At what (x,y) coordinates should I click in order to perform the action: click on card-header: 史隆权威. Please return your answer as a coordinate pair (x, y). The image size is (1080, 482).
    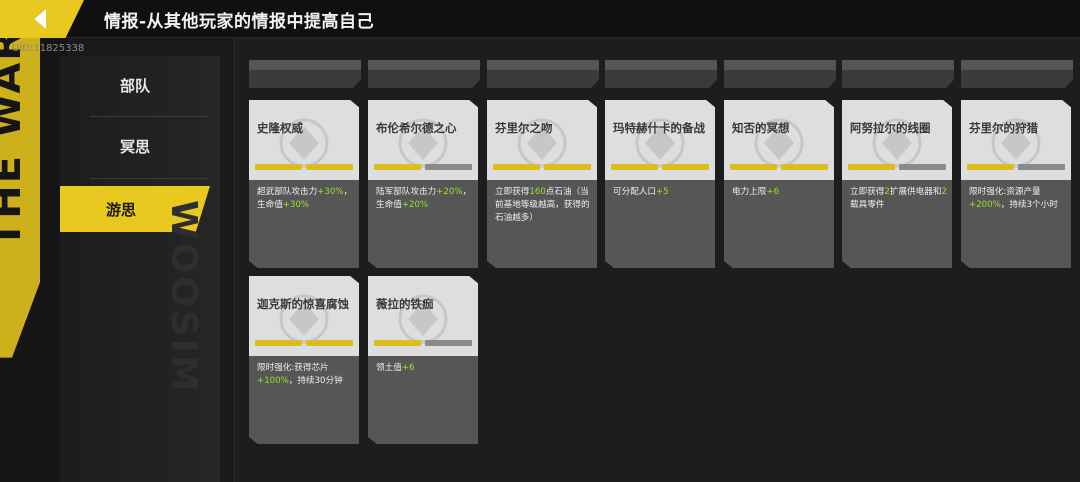
    Looking at the image, I should click on (304, 140).